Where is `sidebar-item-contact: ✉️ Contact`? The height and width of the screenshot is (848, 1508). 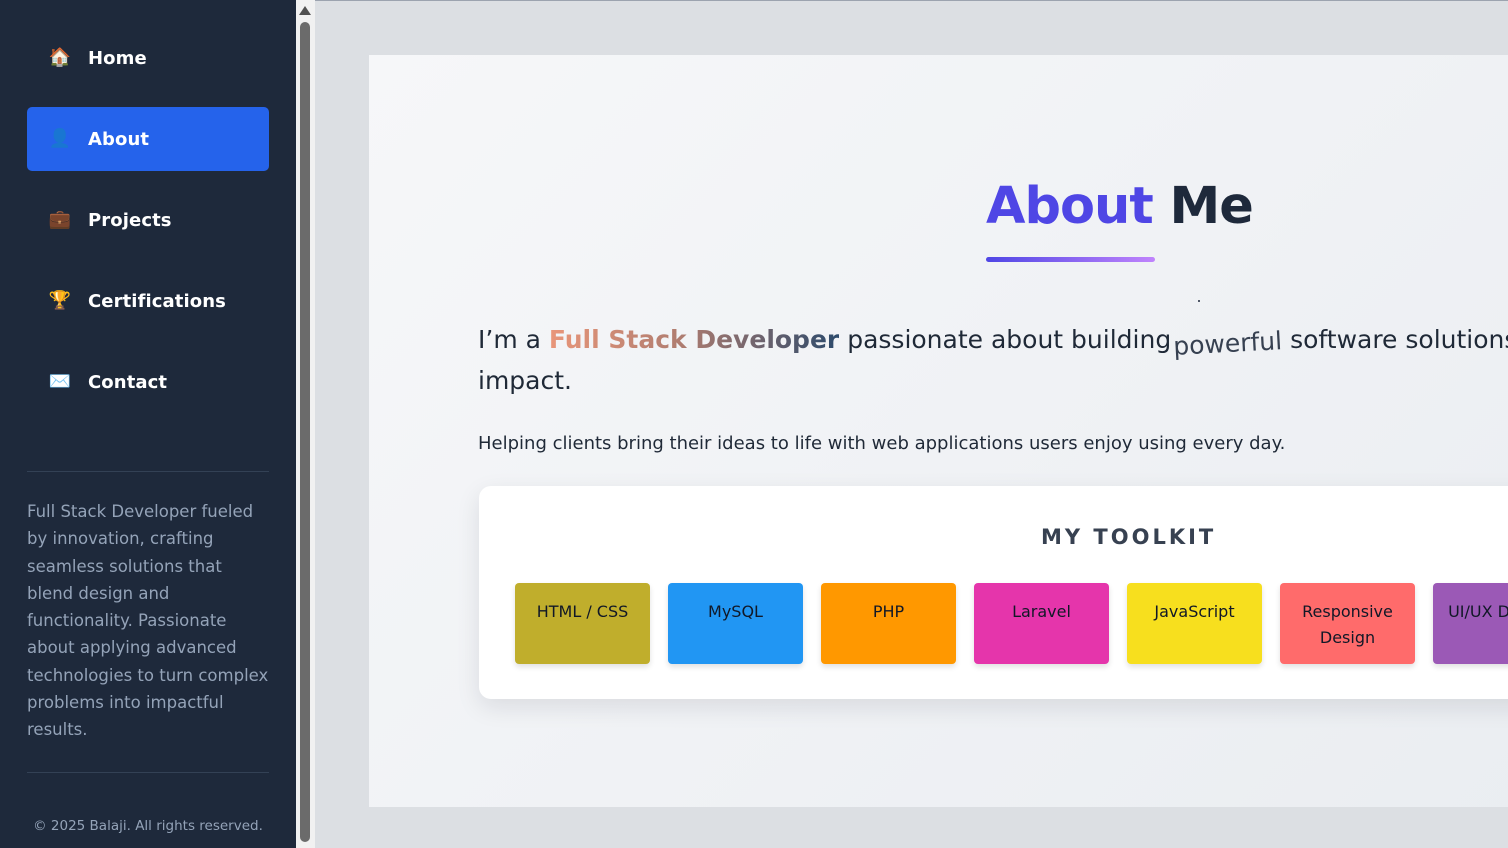 sidebar-item-contact: ✉️ Contact is located at coordinates (148, 382).